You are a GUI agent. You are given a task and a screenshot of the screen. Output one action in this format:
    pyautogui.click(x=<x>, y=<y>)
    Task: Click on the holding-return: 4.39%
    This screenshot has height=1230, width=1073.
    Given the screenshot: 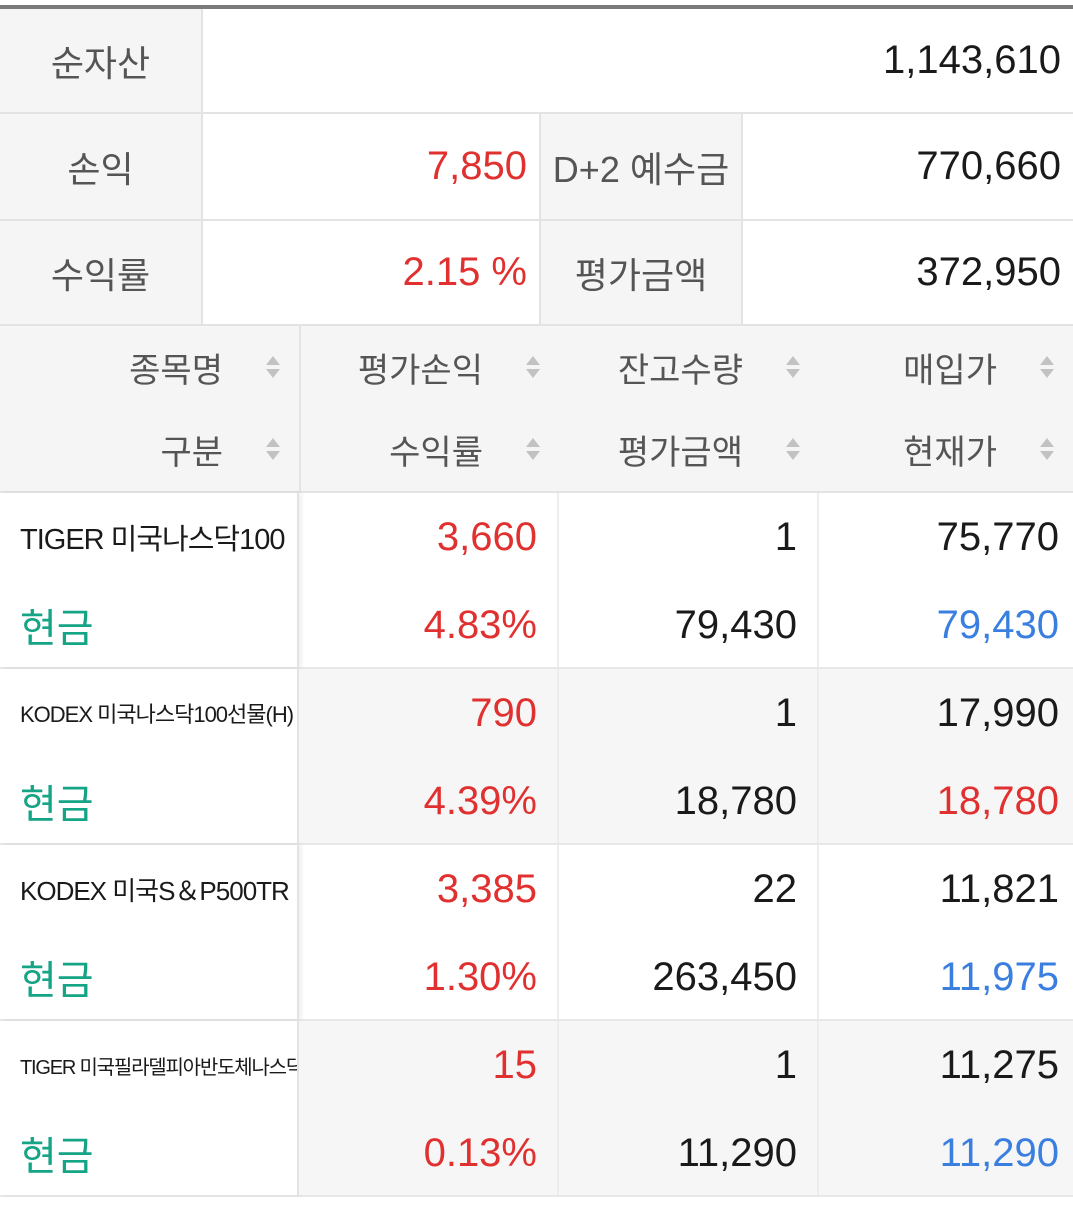 What is the action you would take?
    pyautogui.click(x=480, y=800)
    